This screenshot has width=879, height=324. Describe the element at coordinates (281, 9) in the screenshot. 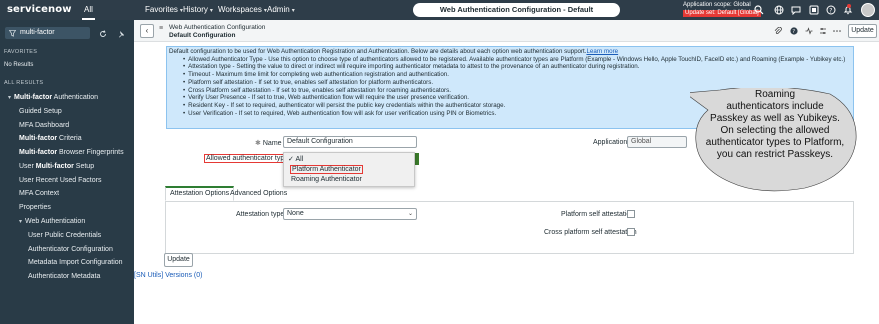

I see `nav-admin: Admin ▾` at that location.